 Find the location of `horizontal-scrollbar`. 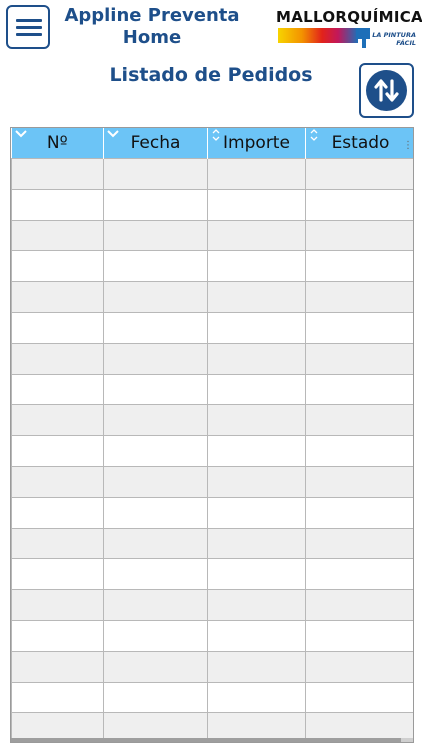

horizontal-scrollbar is located at coordinates (212, 740).